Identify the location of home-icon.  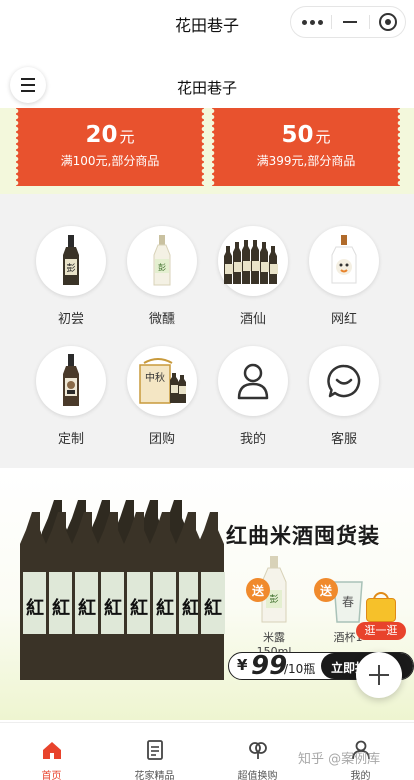
(51, 750).